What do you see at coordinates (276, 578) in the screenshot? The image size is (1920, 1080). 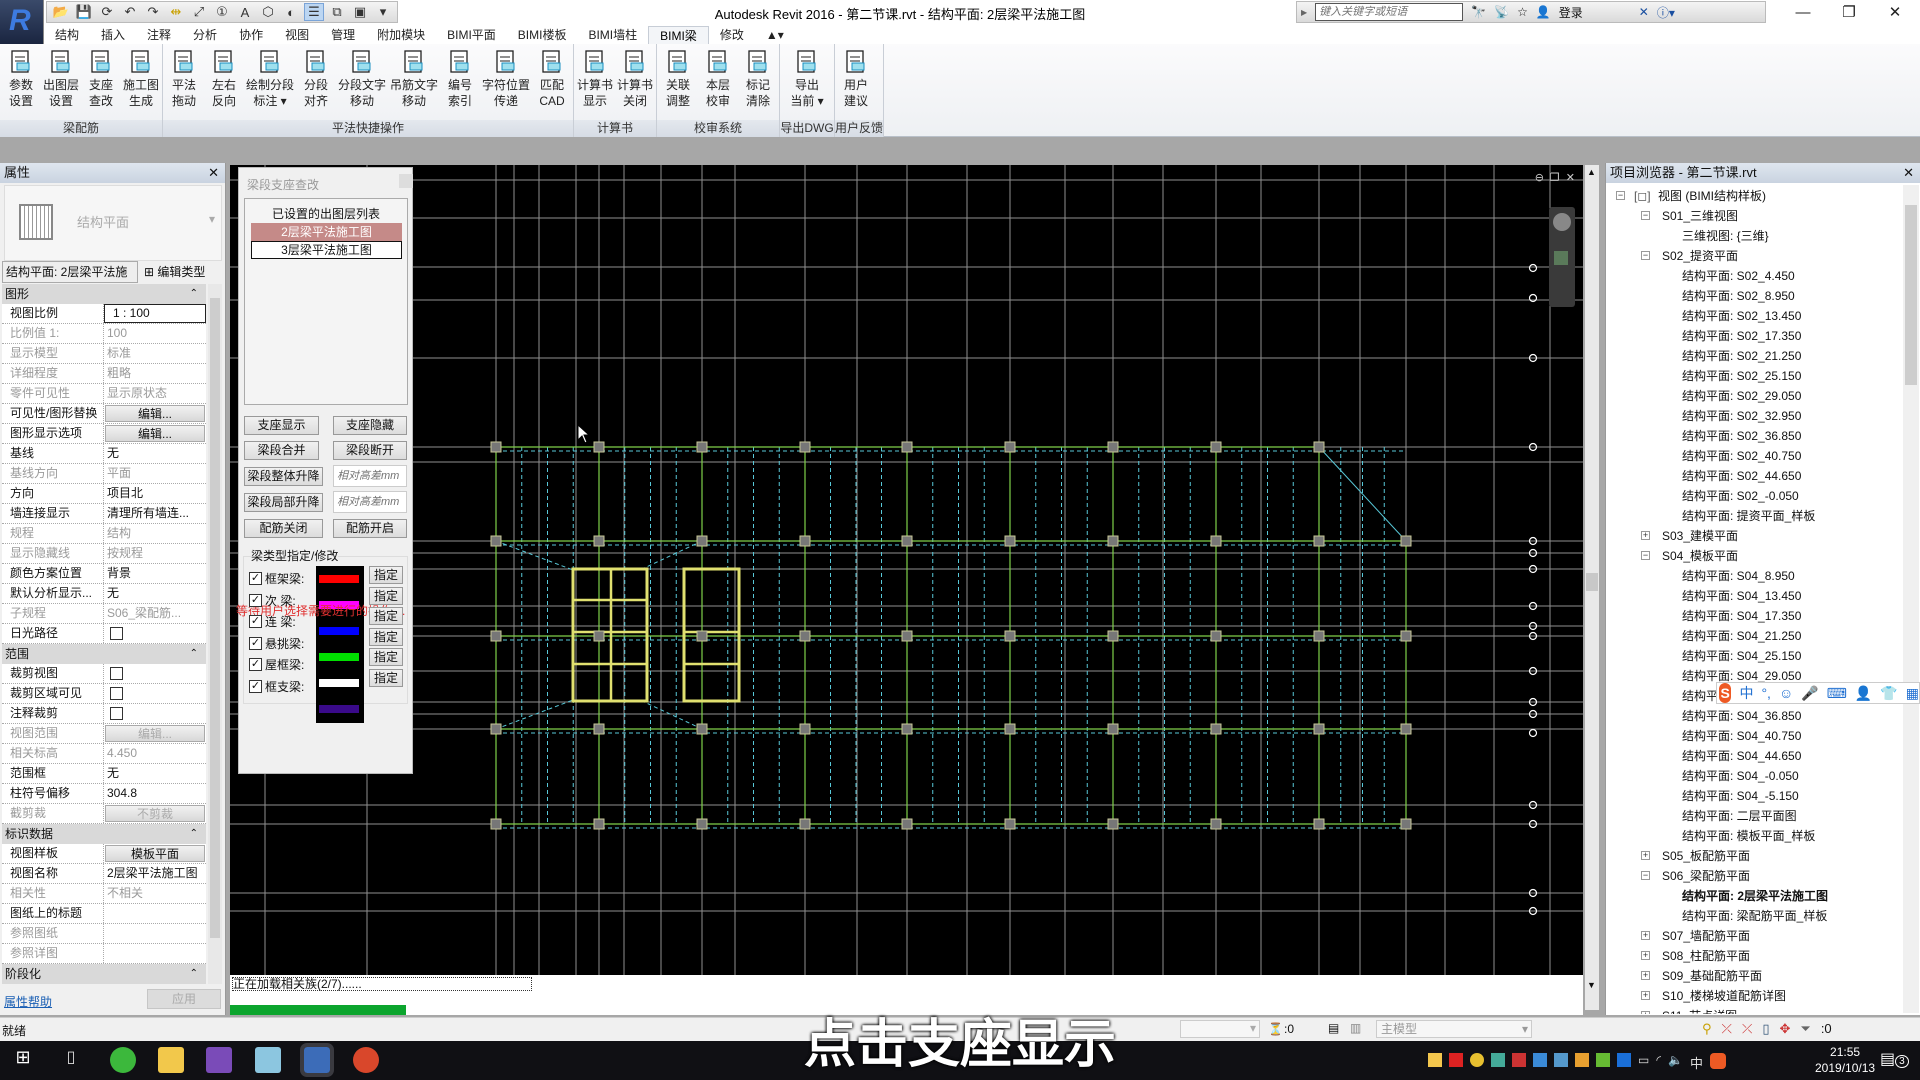 I see `beam-type-checkbox: ✓ 框架梁:` at bounding box center [276, 578].